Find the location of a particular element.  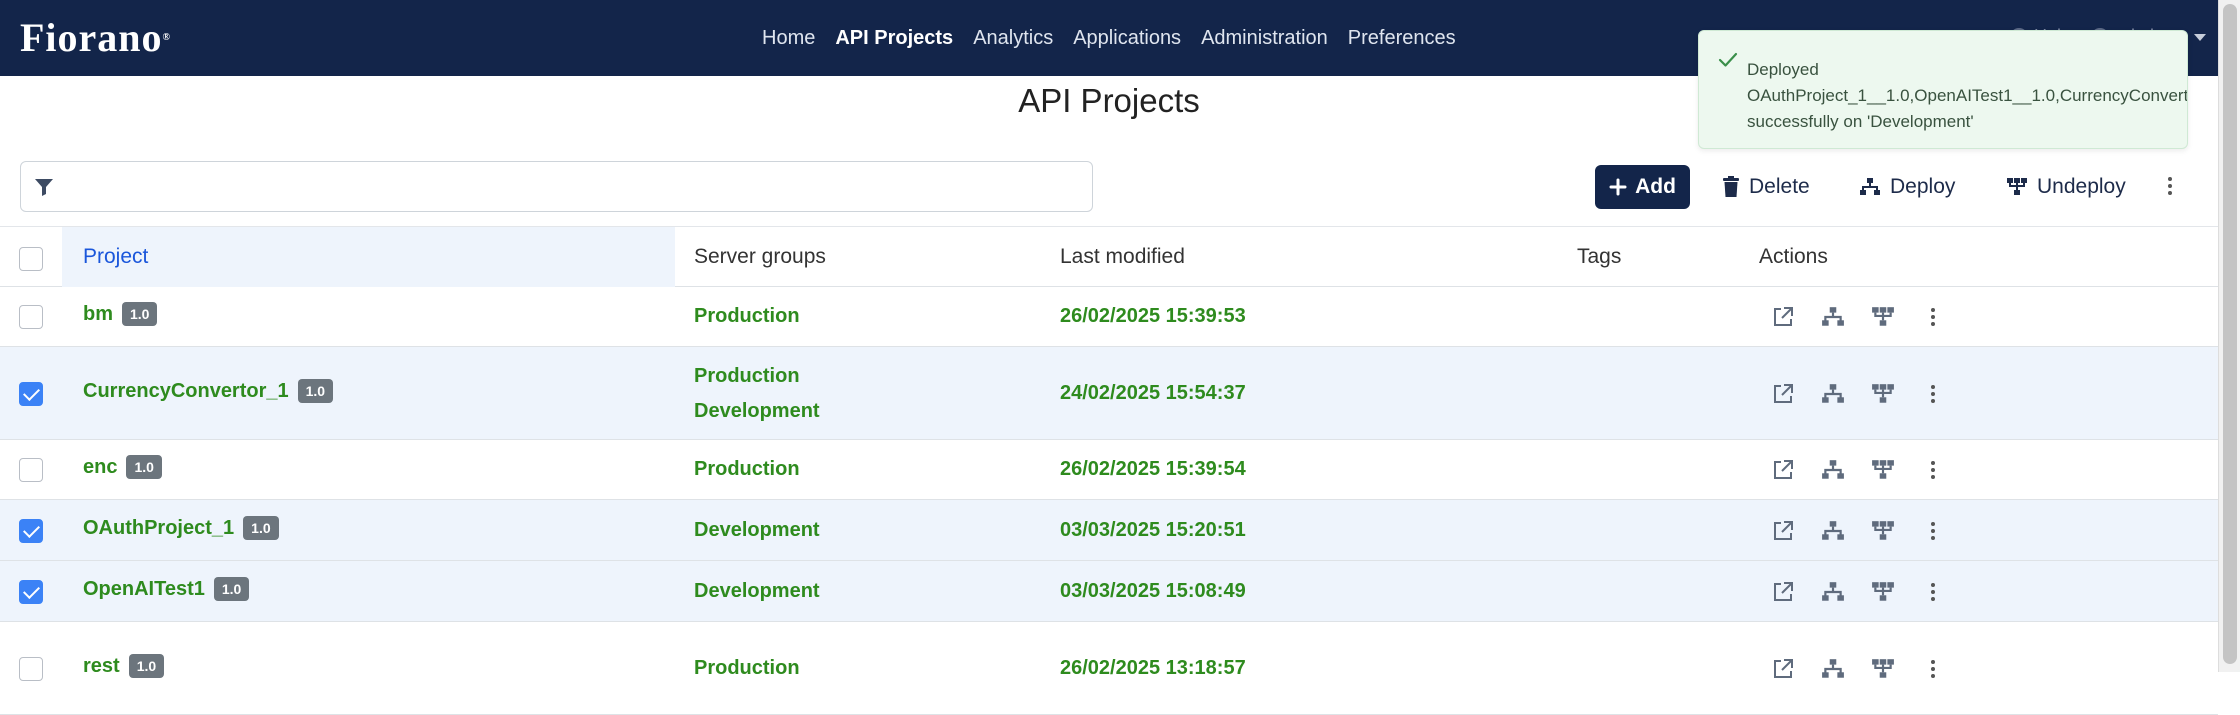

project-name: OAuthProject_1 is located at coordinates (159, 527).